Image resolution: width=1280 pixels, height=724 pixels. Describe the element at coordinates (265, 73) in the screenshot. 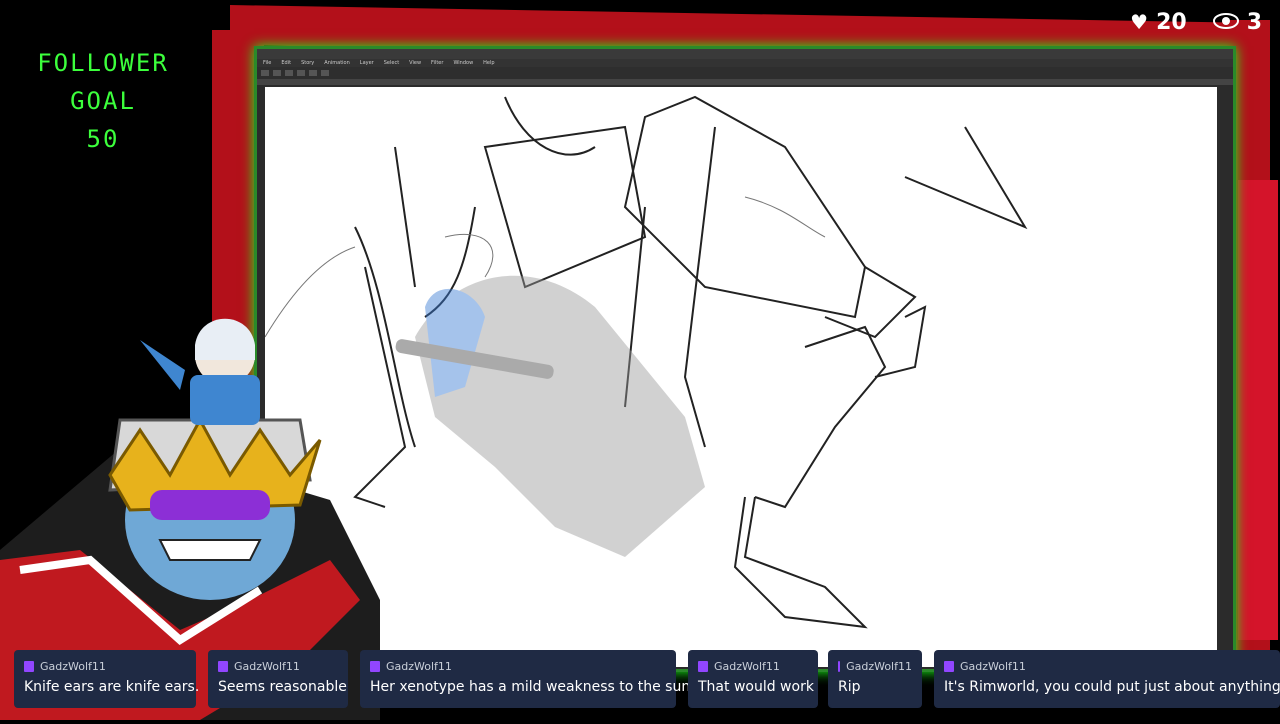

I see `tool-new-icon` at that location.